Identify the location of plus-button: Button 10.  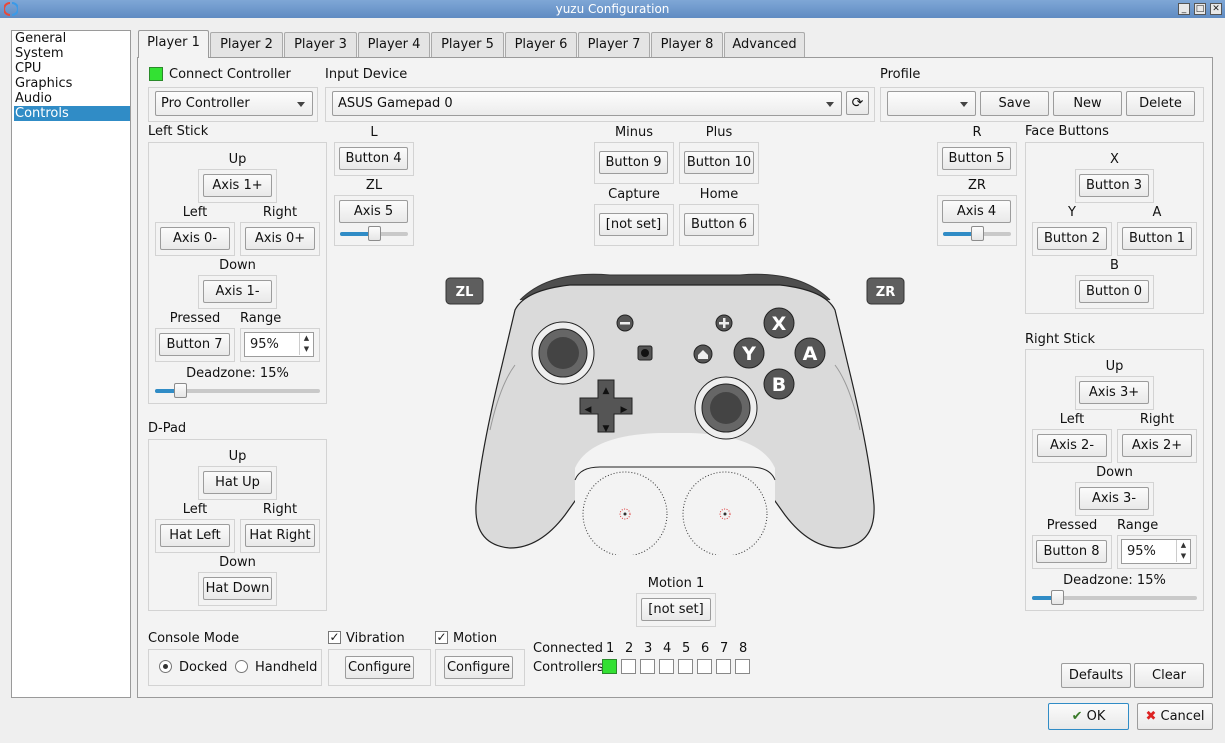
(719, 162).